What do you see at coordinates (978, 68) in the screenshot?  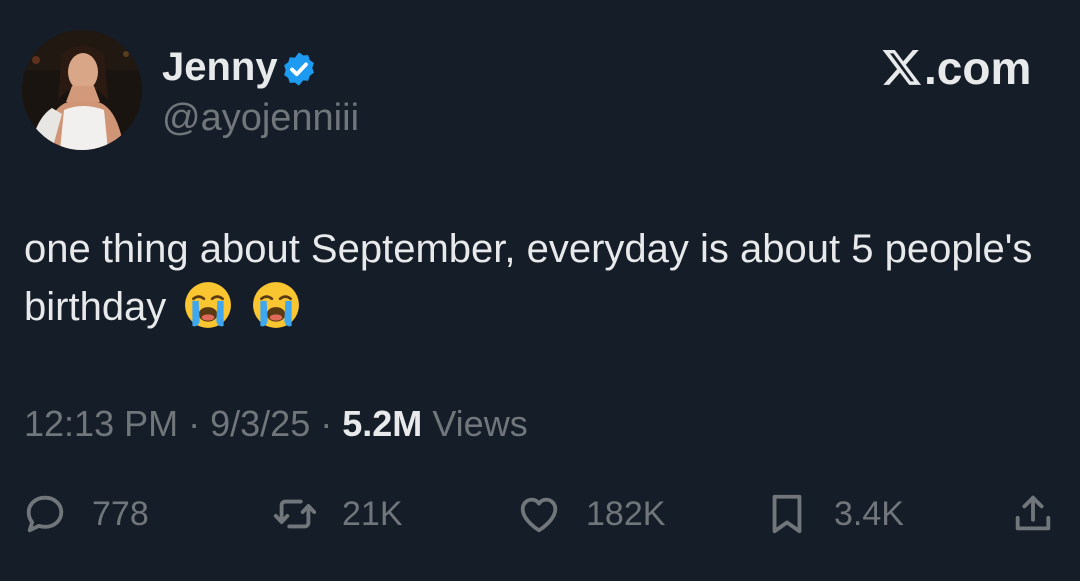 I see `brand-text: .com` at bounding box center [978, 68].